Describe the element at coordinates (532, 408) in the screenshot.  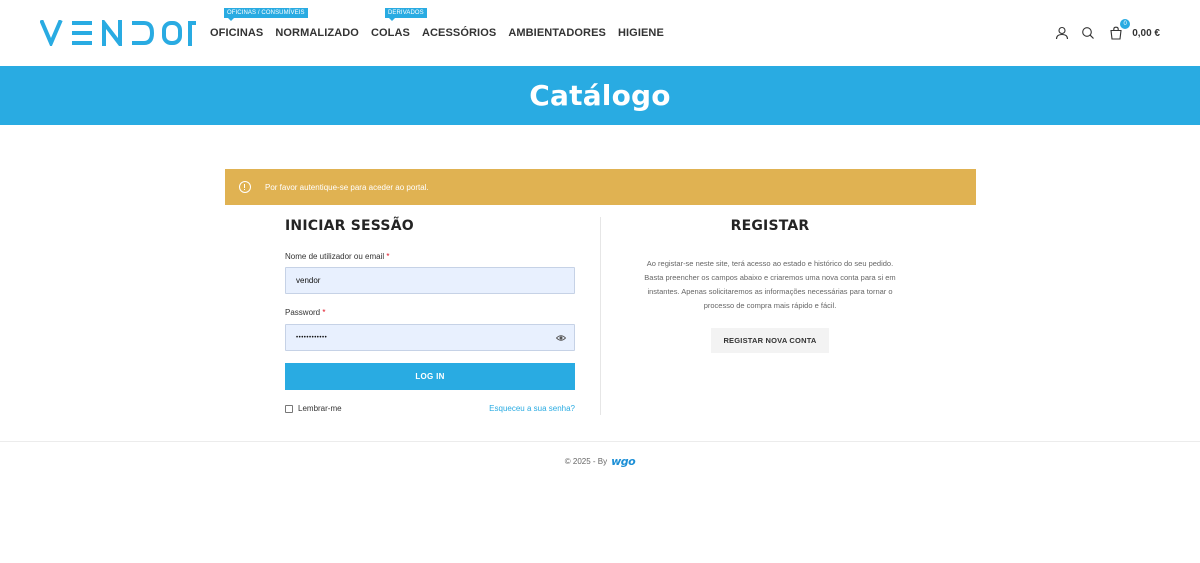
I see `forgot-password-link: Esqueceu a sua senha?` at that location.